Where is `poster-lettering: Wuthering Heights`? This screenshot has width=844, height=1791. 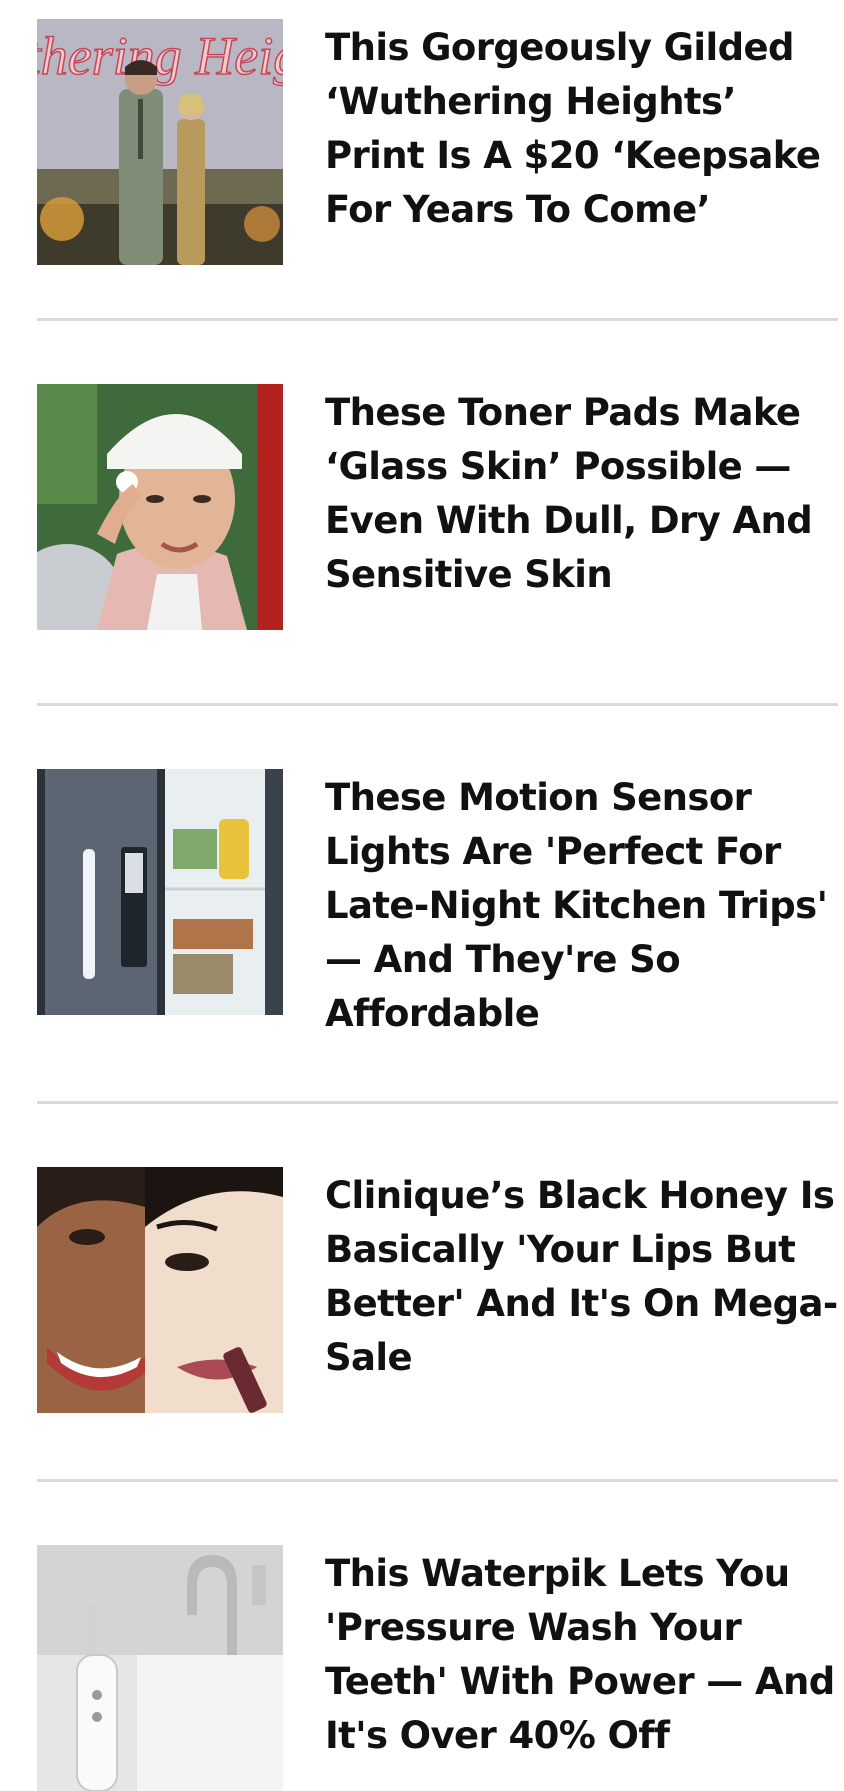 poster-lettering: Wuthering Heights is located at coordinates (160, 56).